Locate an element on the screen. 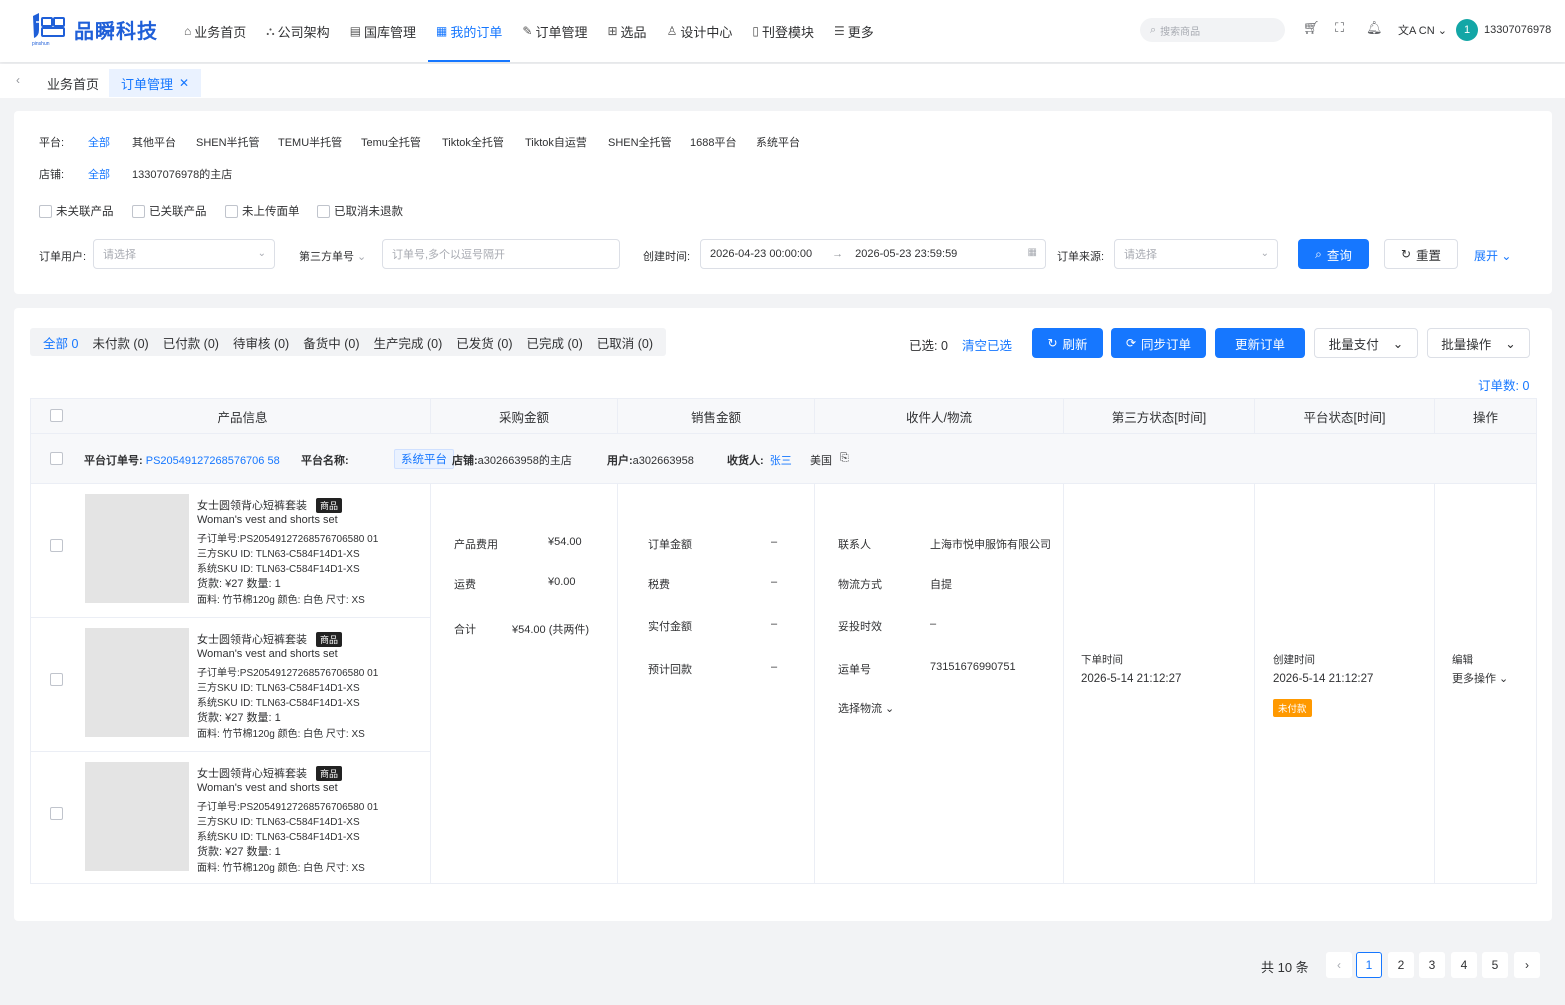 The height and width of the screenshot is (1005, 1565). third-party-order-input: 订单号,多个以逗号隔开 is located at coordinates (501, 254).